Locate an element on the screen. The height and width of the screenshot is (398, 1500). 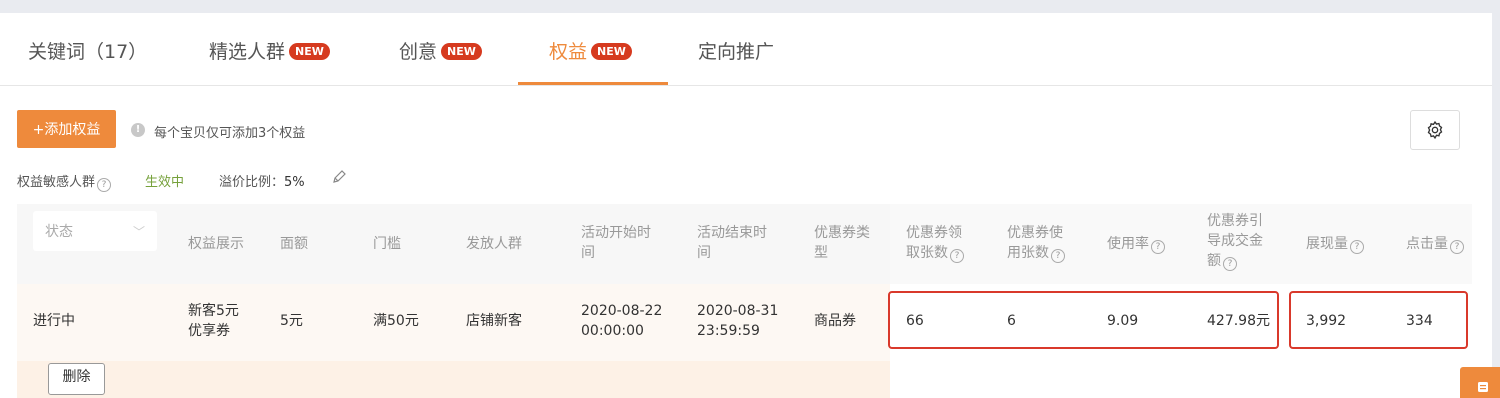
cell-display-line1: 新客5元 is located at coordinates (213, 311).